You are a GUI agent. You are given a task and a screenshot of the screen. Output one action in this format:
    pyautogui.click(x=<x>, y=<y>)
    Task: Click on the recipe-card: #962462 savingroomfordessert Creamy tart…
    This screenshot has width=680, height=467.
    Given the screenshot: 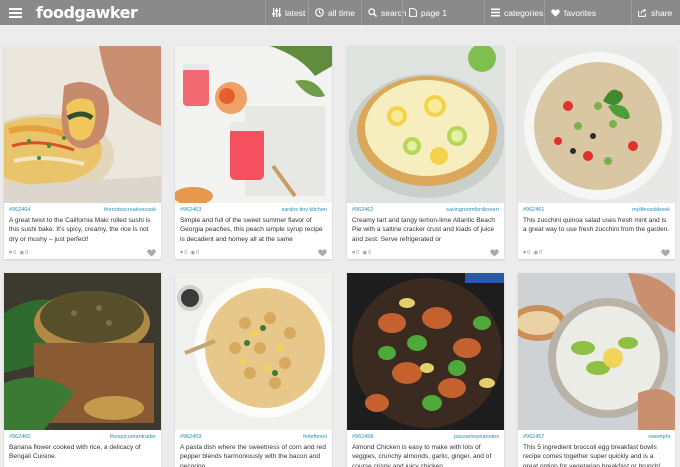 What is the action you would take?
    pyautogui.click(x=425, y=152)
    